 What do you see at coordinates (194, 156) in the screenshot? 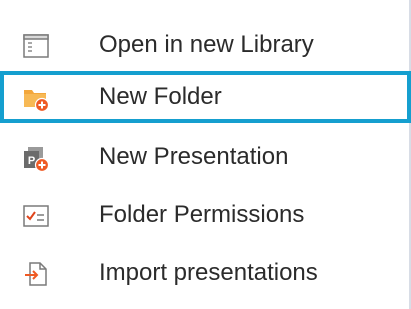
I see `menu-item-label: New Presentation` at bounding box center [194, 156].